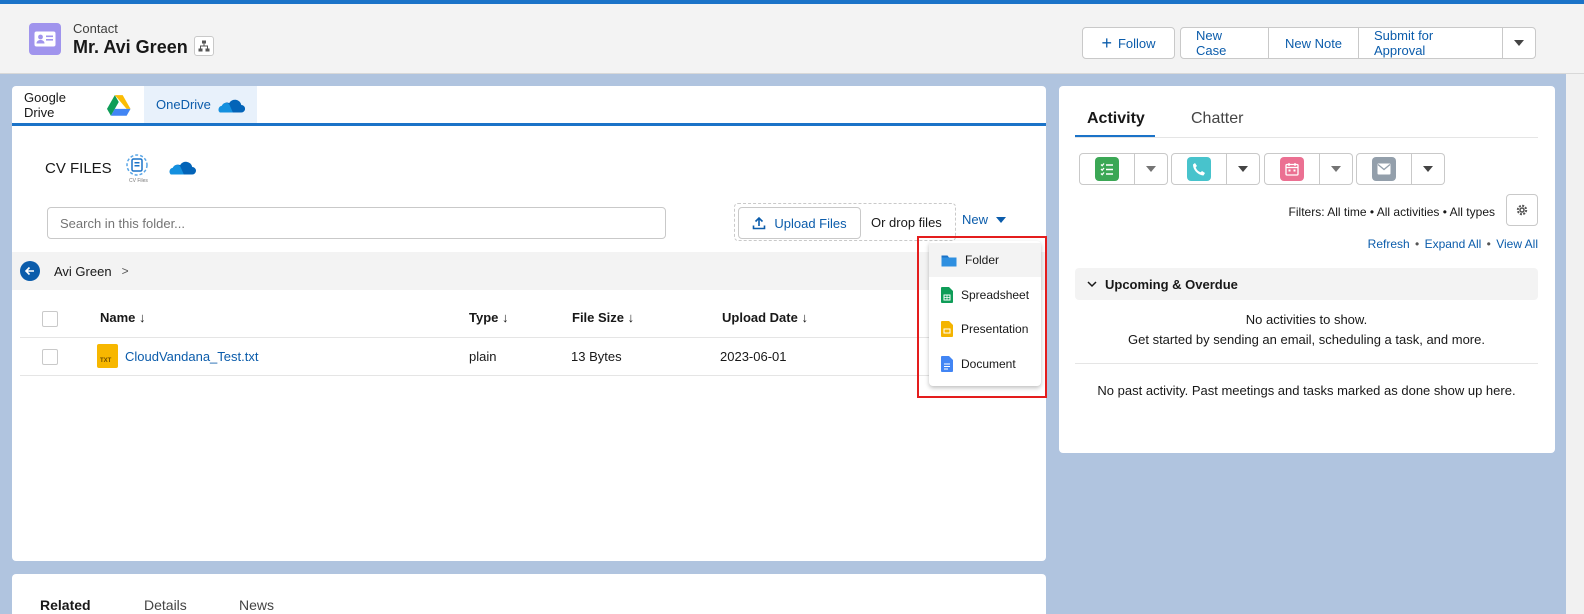 The image size is (1584, 614). I want to click on upload-files-label: Upload Files, so click(810, 223).